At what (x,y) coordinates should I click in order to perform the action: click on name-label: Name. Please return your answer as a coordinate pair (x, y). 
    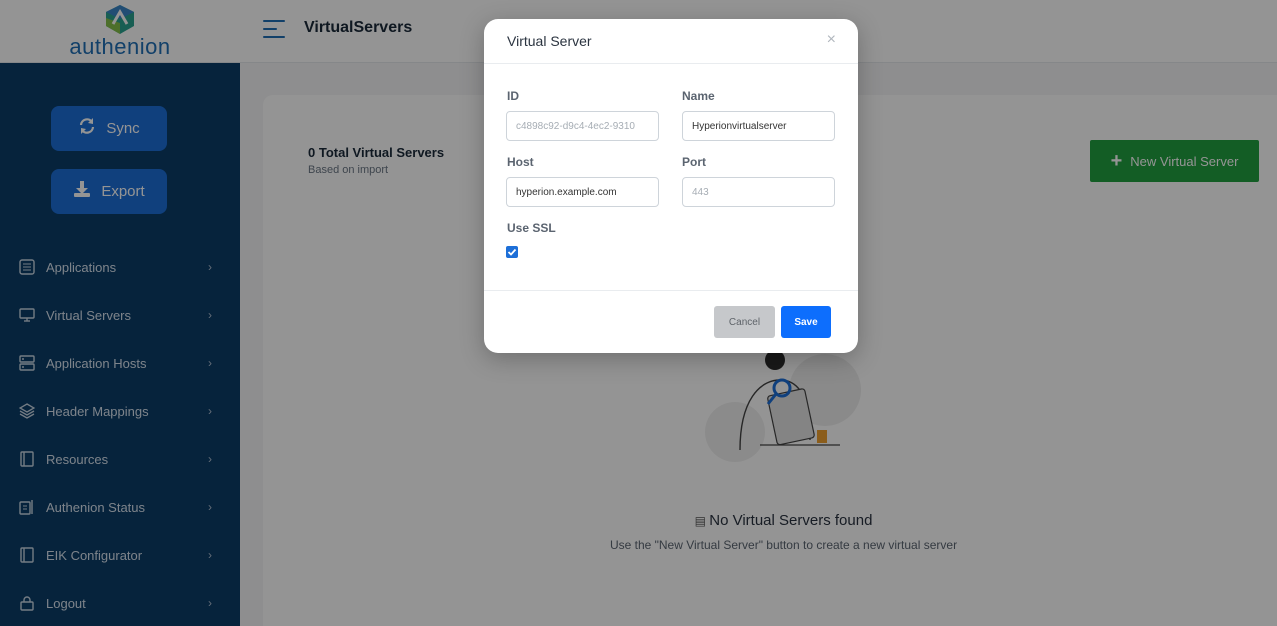
    Looking at the image, I should click on (698, 96).